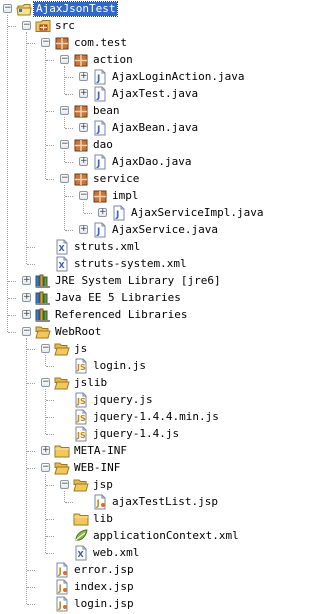  I want to click on tree-item: + J AjaxLoginAction.java, so click(130, 77).